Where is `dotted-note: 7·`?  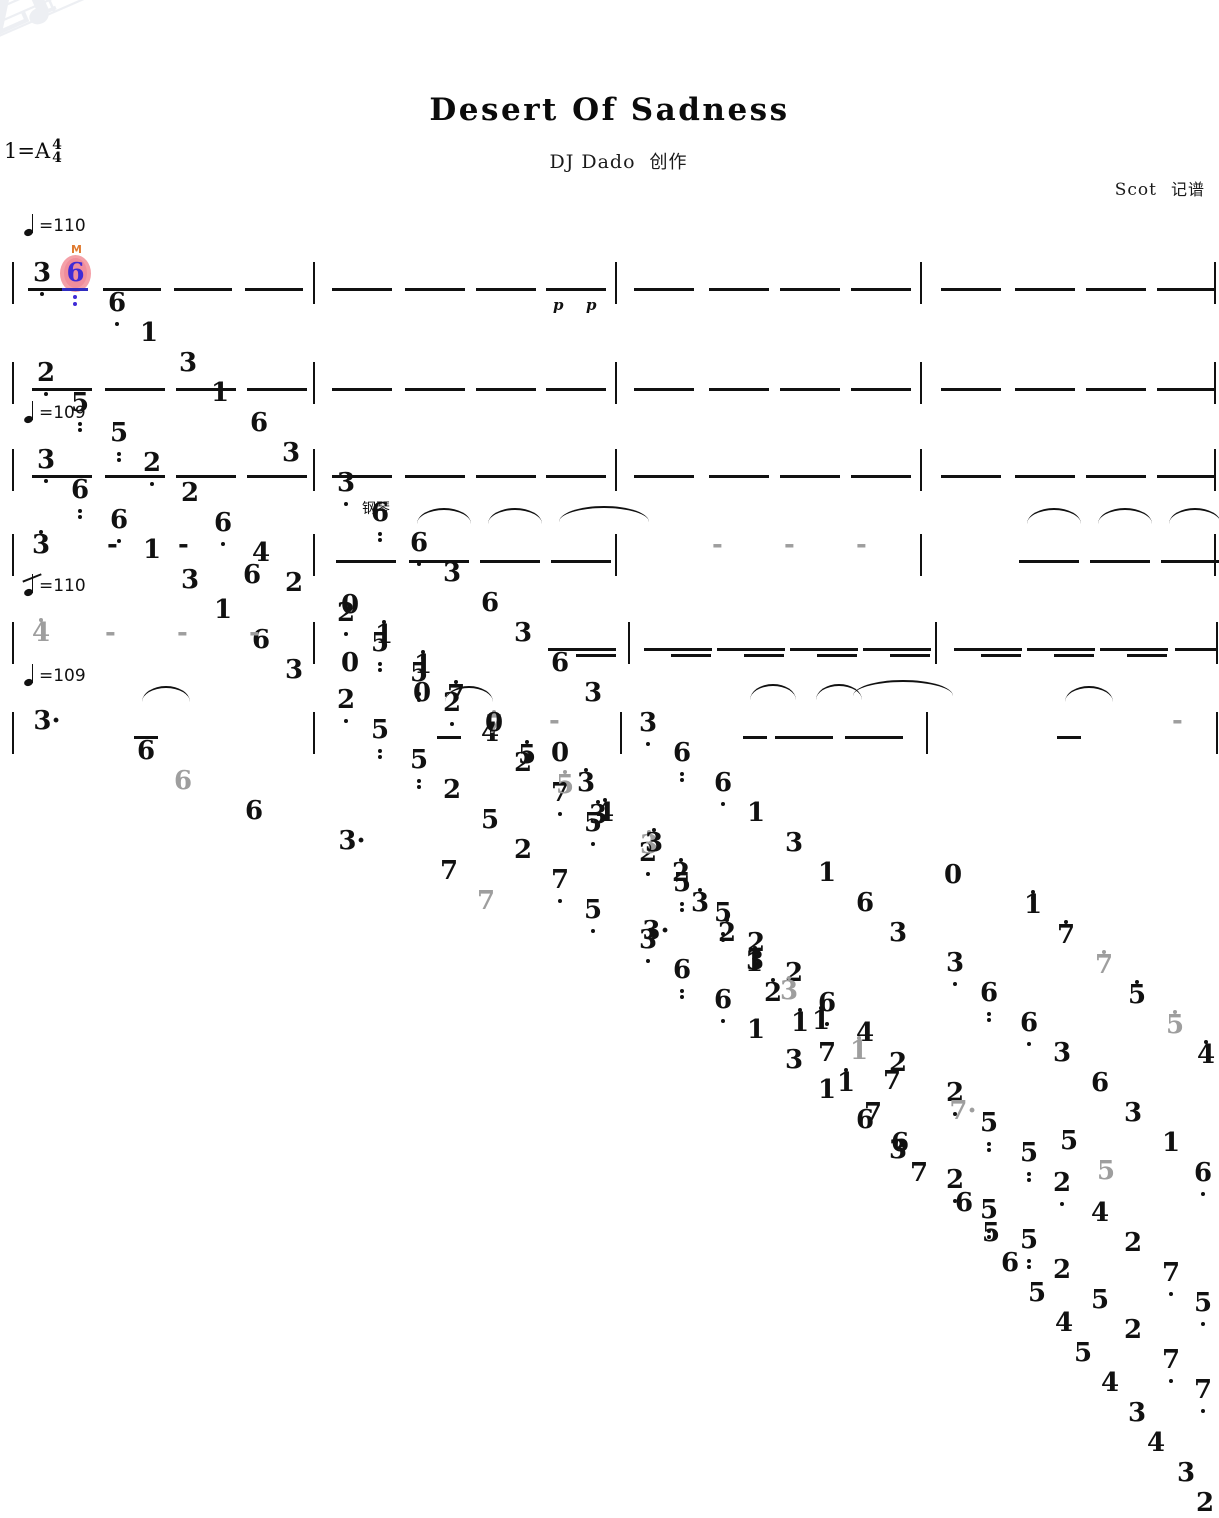
dotted-note: 7· is located at coordinates (963, 1111).